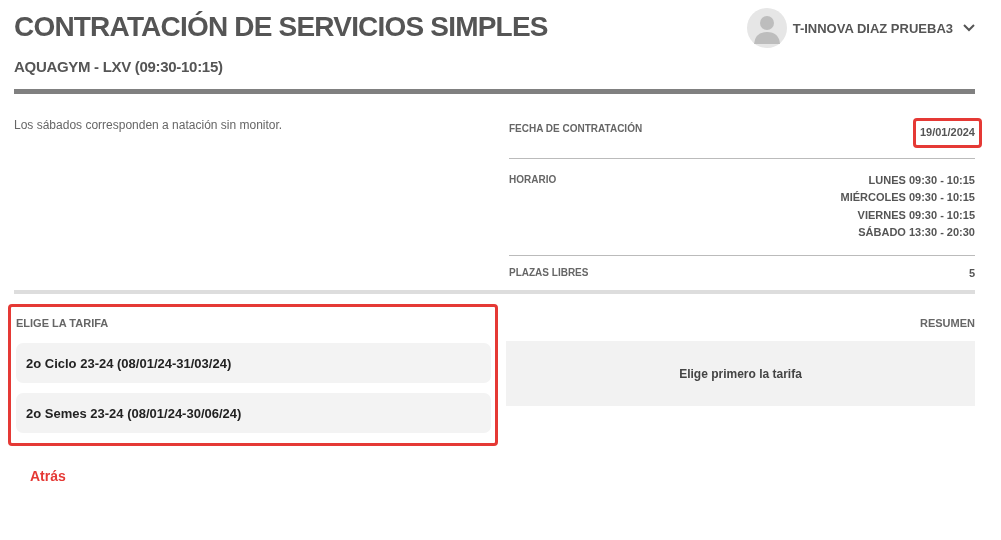 Image resolution: width=1001 pixels, height=540 pixels. Describe the element at coordinates (971, 273) in the screenshot. I see `detail-value: 5` at that location.